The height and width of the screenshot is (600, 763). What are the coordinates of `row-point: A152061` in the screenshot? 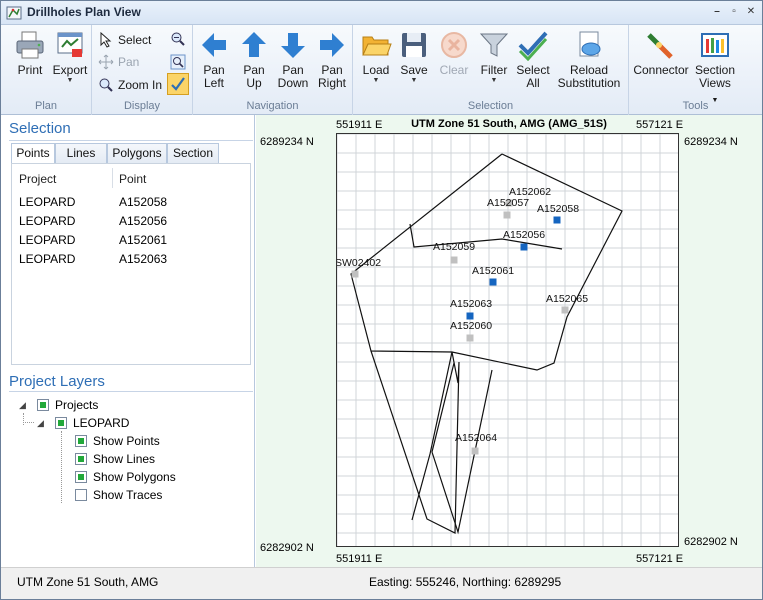 It's located at (143, 240).